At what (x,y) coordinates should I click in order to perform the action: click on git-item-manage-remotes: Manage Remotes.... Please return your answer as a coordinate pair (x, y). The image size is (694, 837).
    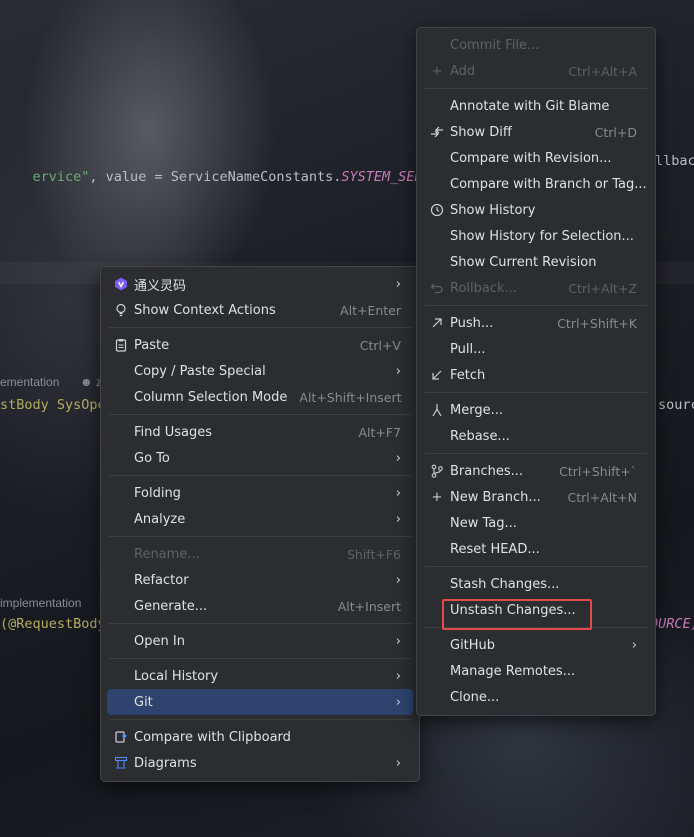
    Looking at the image, I should click on (536, 671).